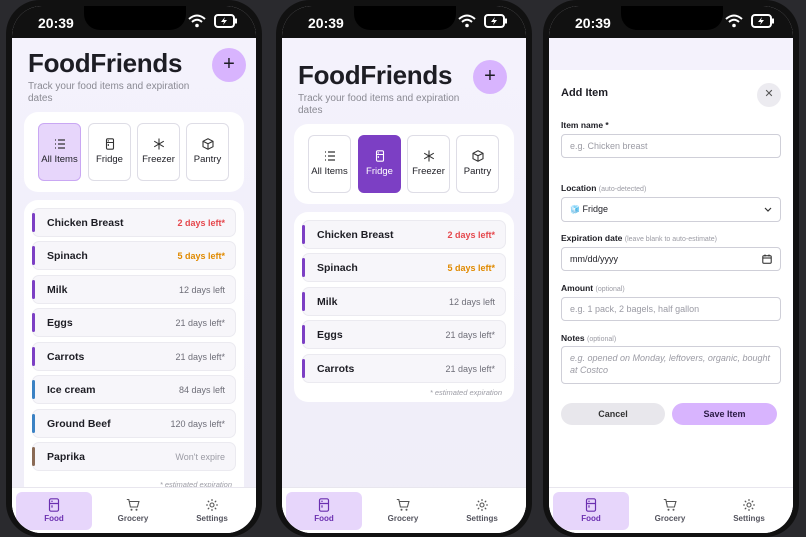 The image size is (806, 537). Describe the element at coordinates (671, 259) in the screenshot. I see `expiration-date-input: mm/dd/yyyy` at that location.